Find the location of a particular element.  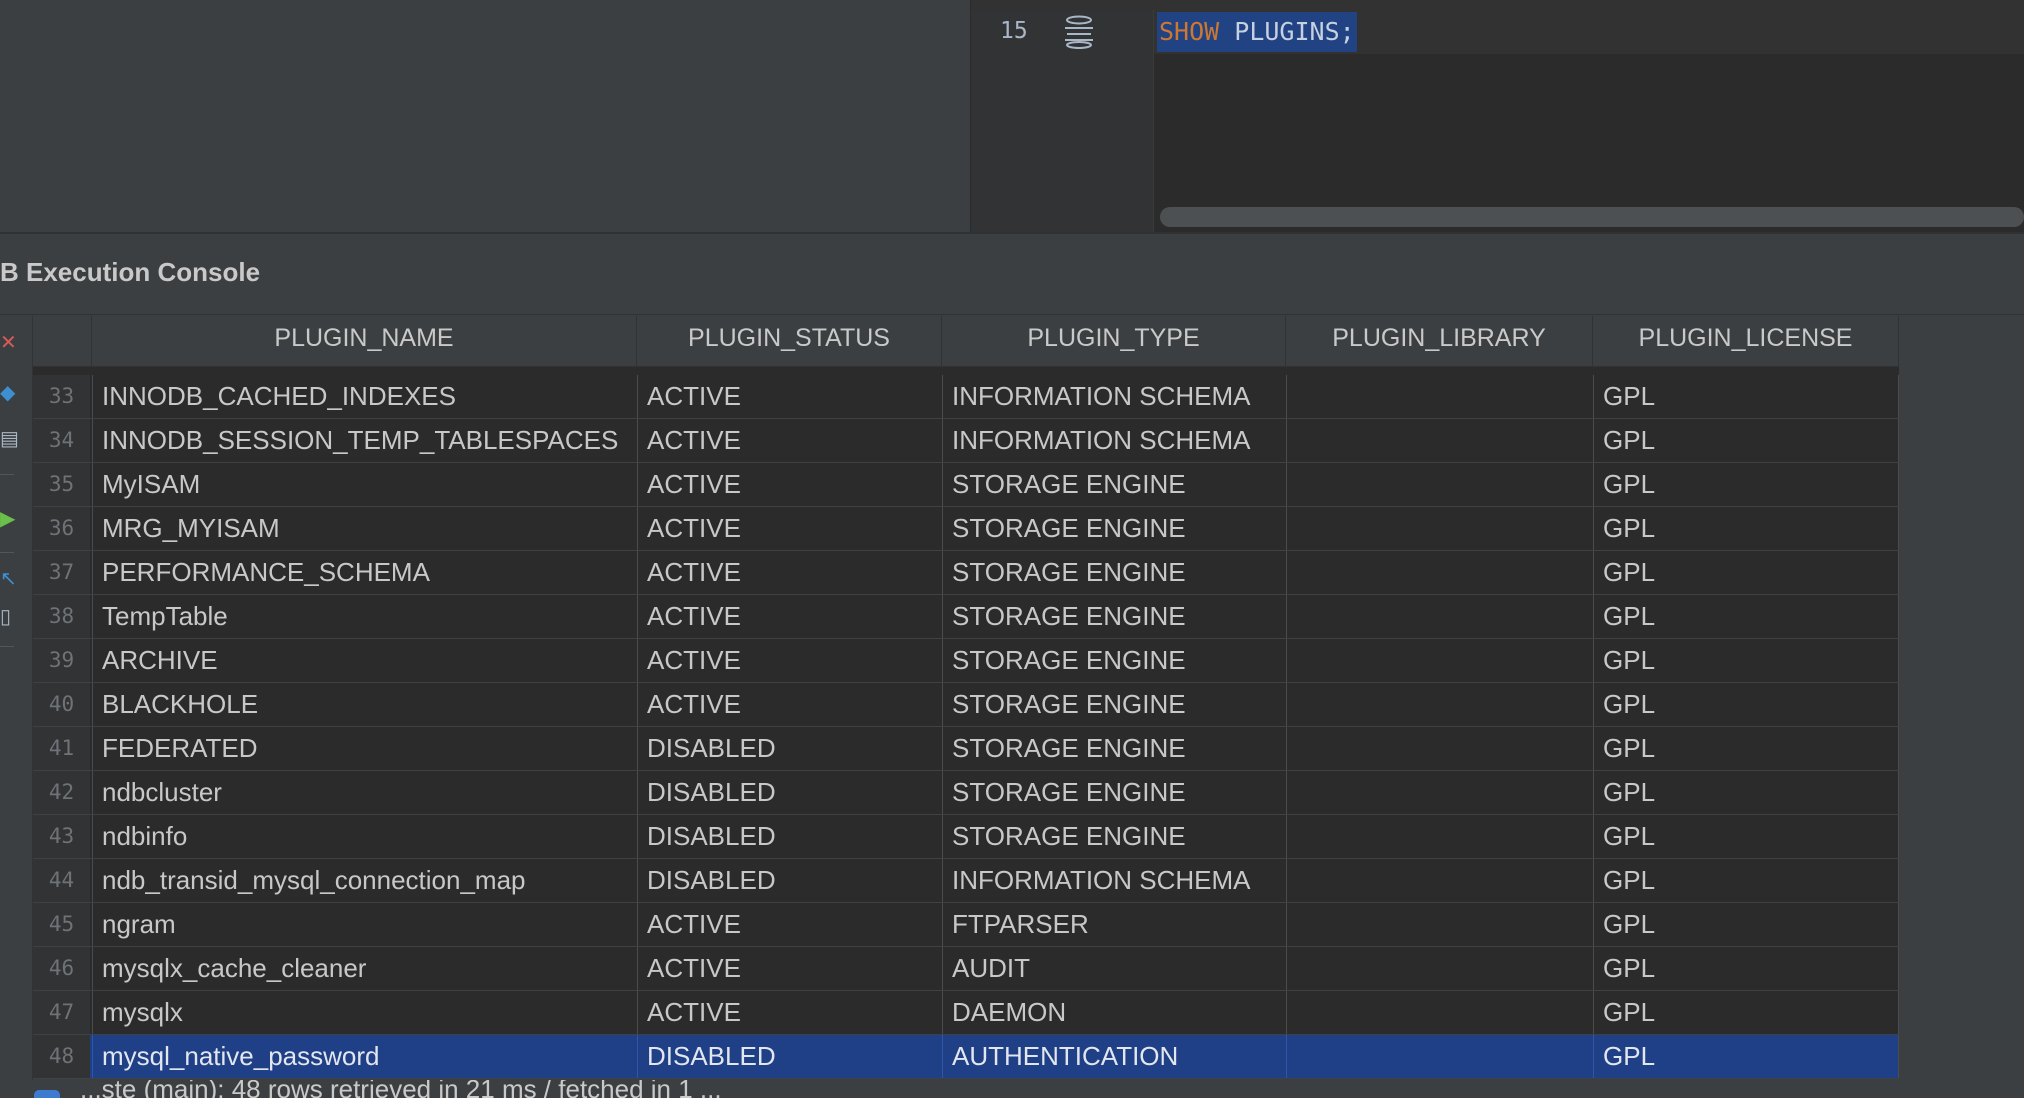

run-icon: ▶ is located at coordinates (7, 518).